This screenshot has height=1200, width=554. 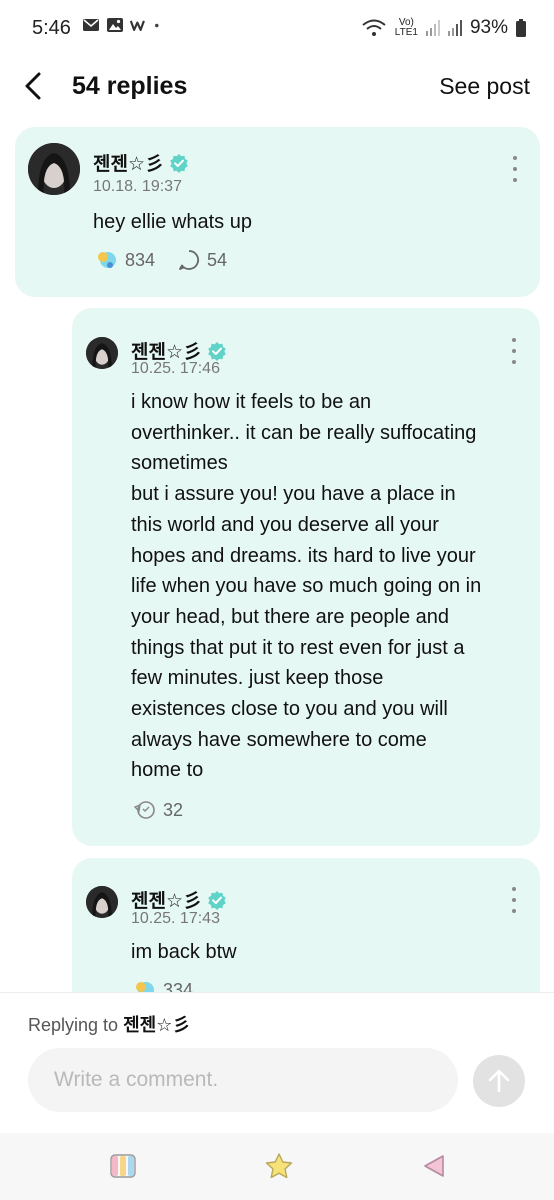 What do you see at coordinates (257, 678) in the screenshot?
I see `text-line: few minutes. just keep those` at bounding box center [257, 678].